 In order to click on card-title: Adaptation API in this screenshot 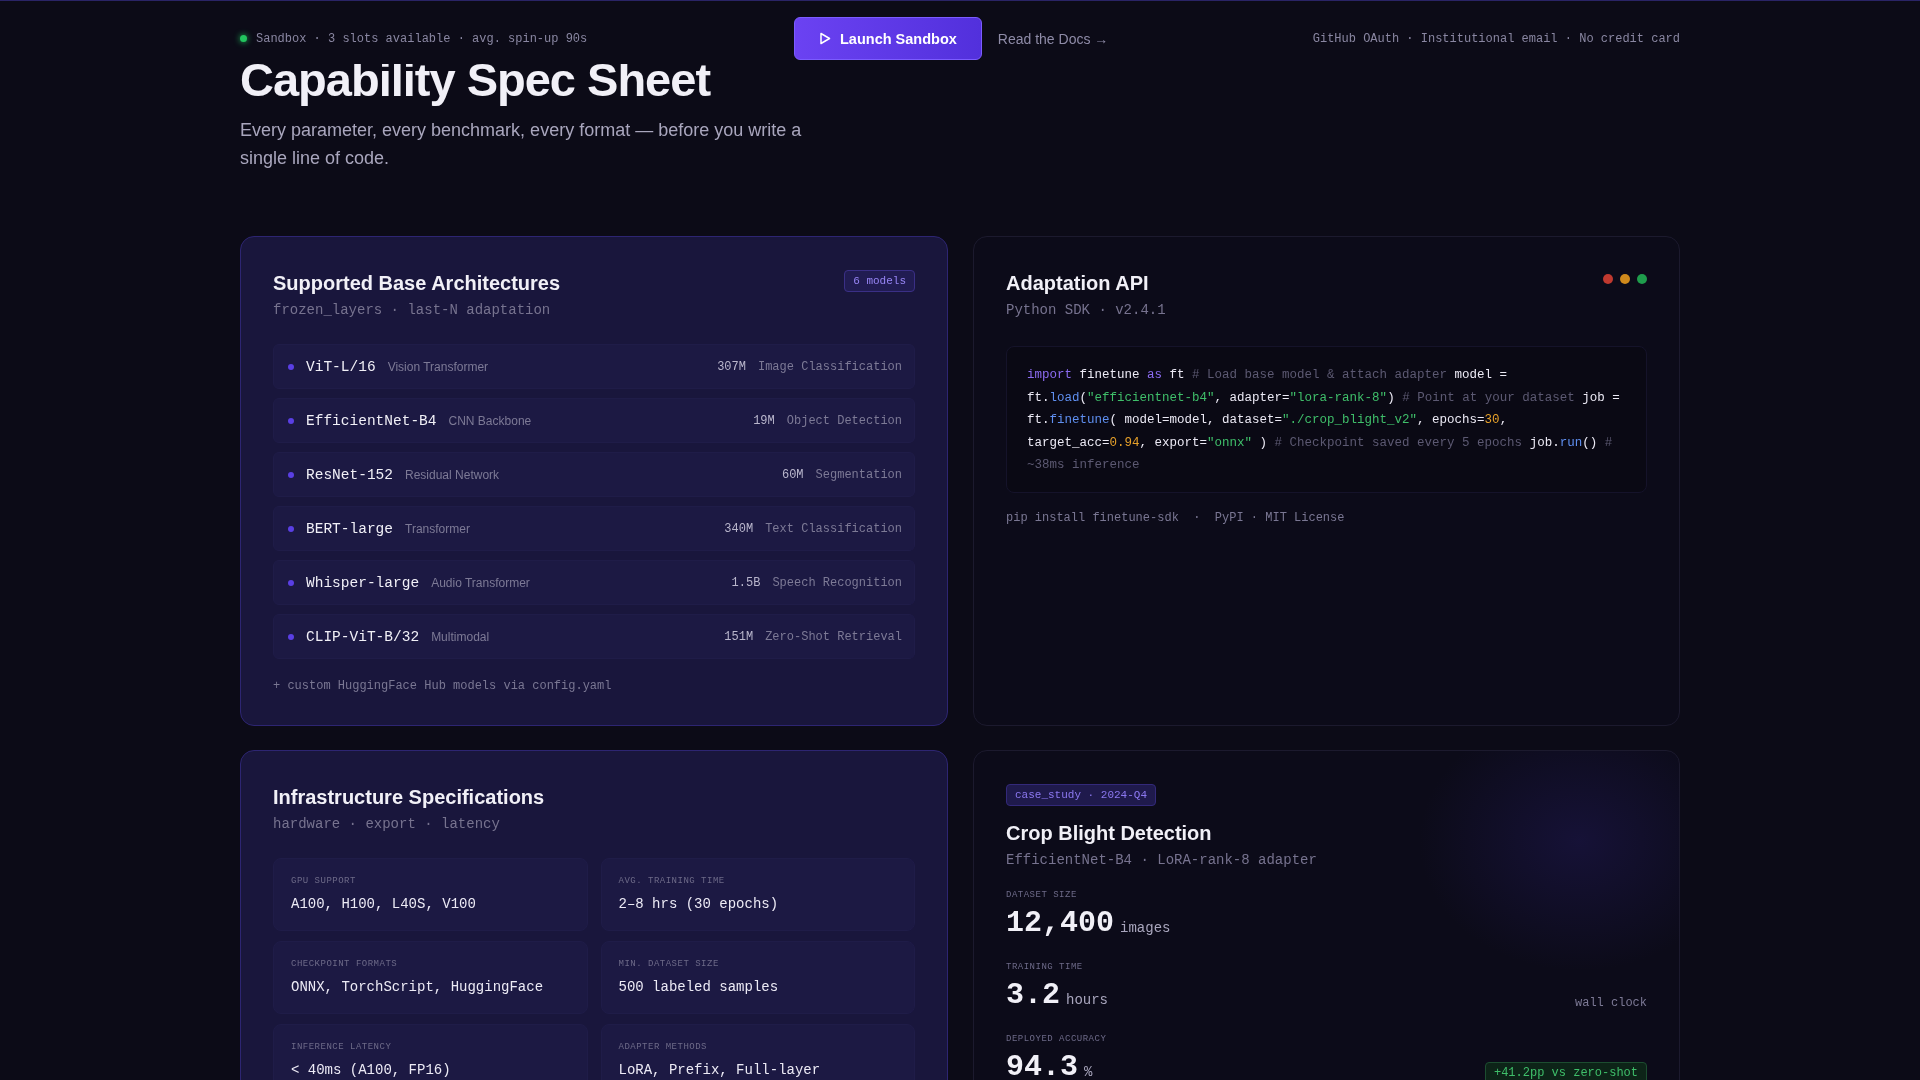, I will do `click(1078, 283)`.